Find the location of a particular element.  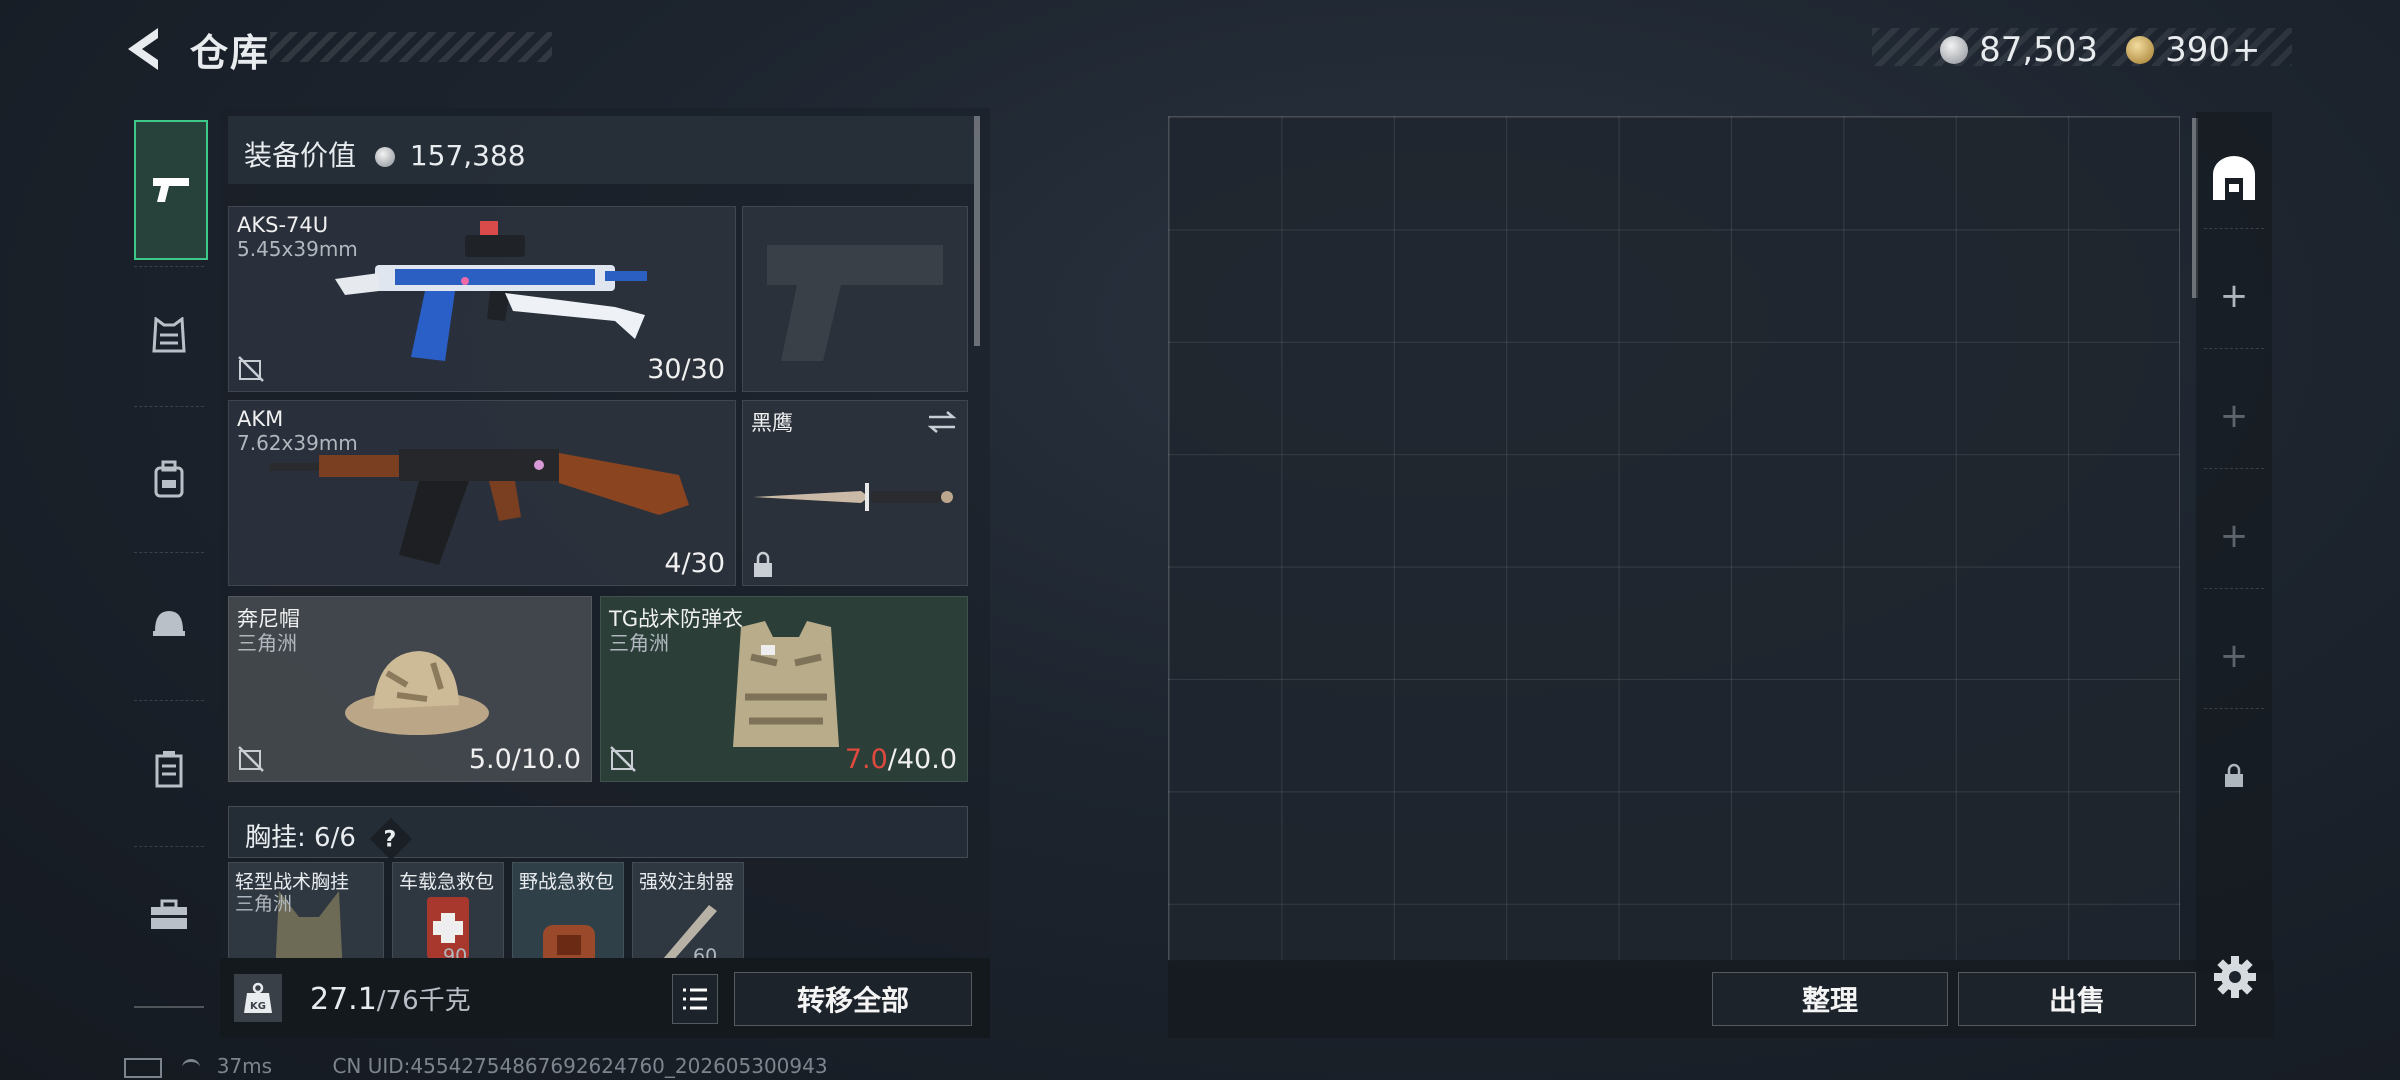

rig-label: 胸挂: is located at coordinates (275, 838).